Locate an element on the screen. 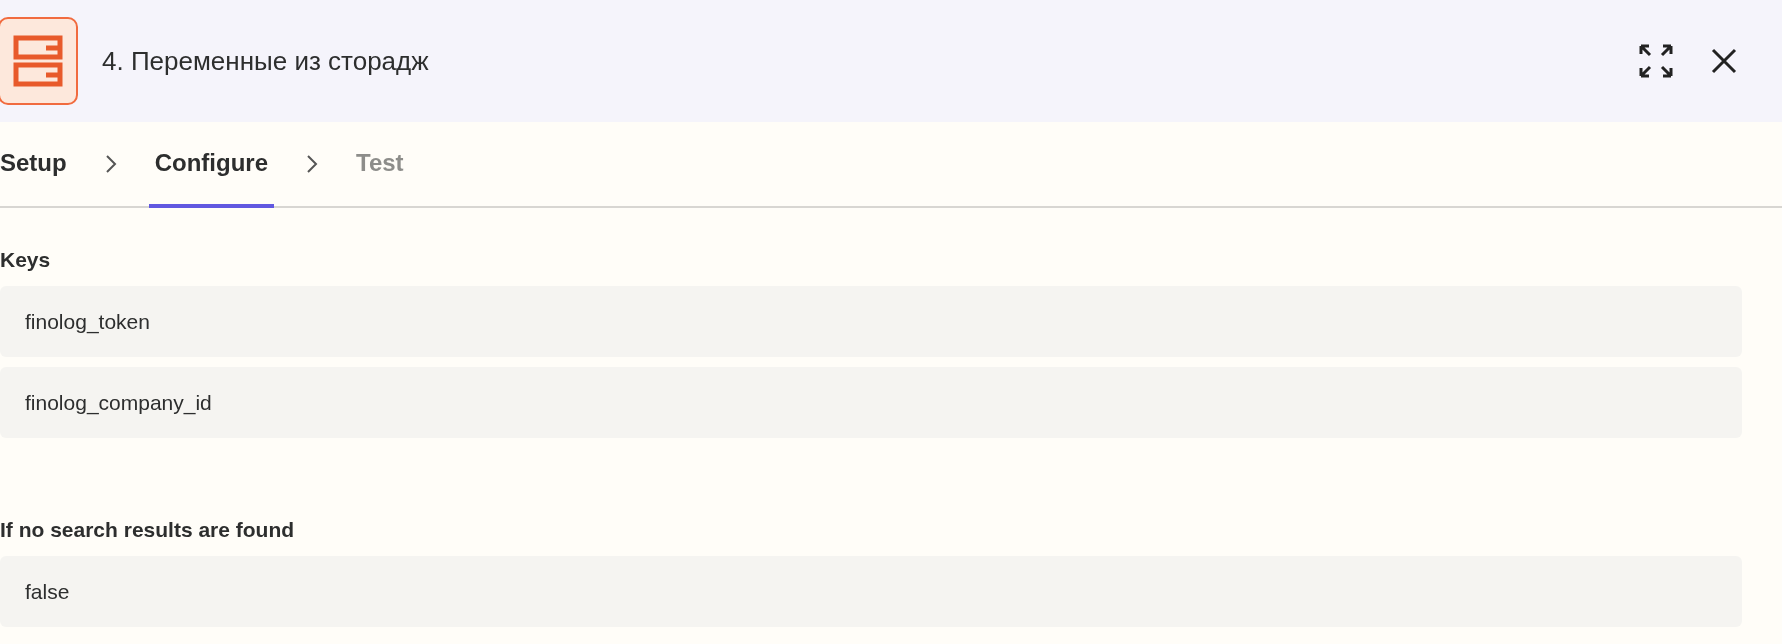 Image resolution: width=1782 pixels, height=644 pixels. field-label: If no search results are found is located at coordinates (148, 530).